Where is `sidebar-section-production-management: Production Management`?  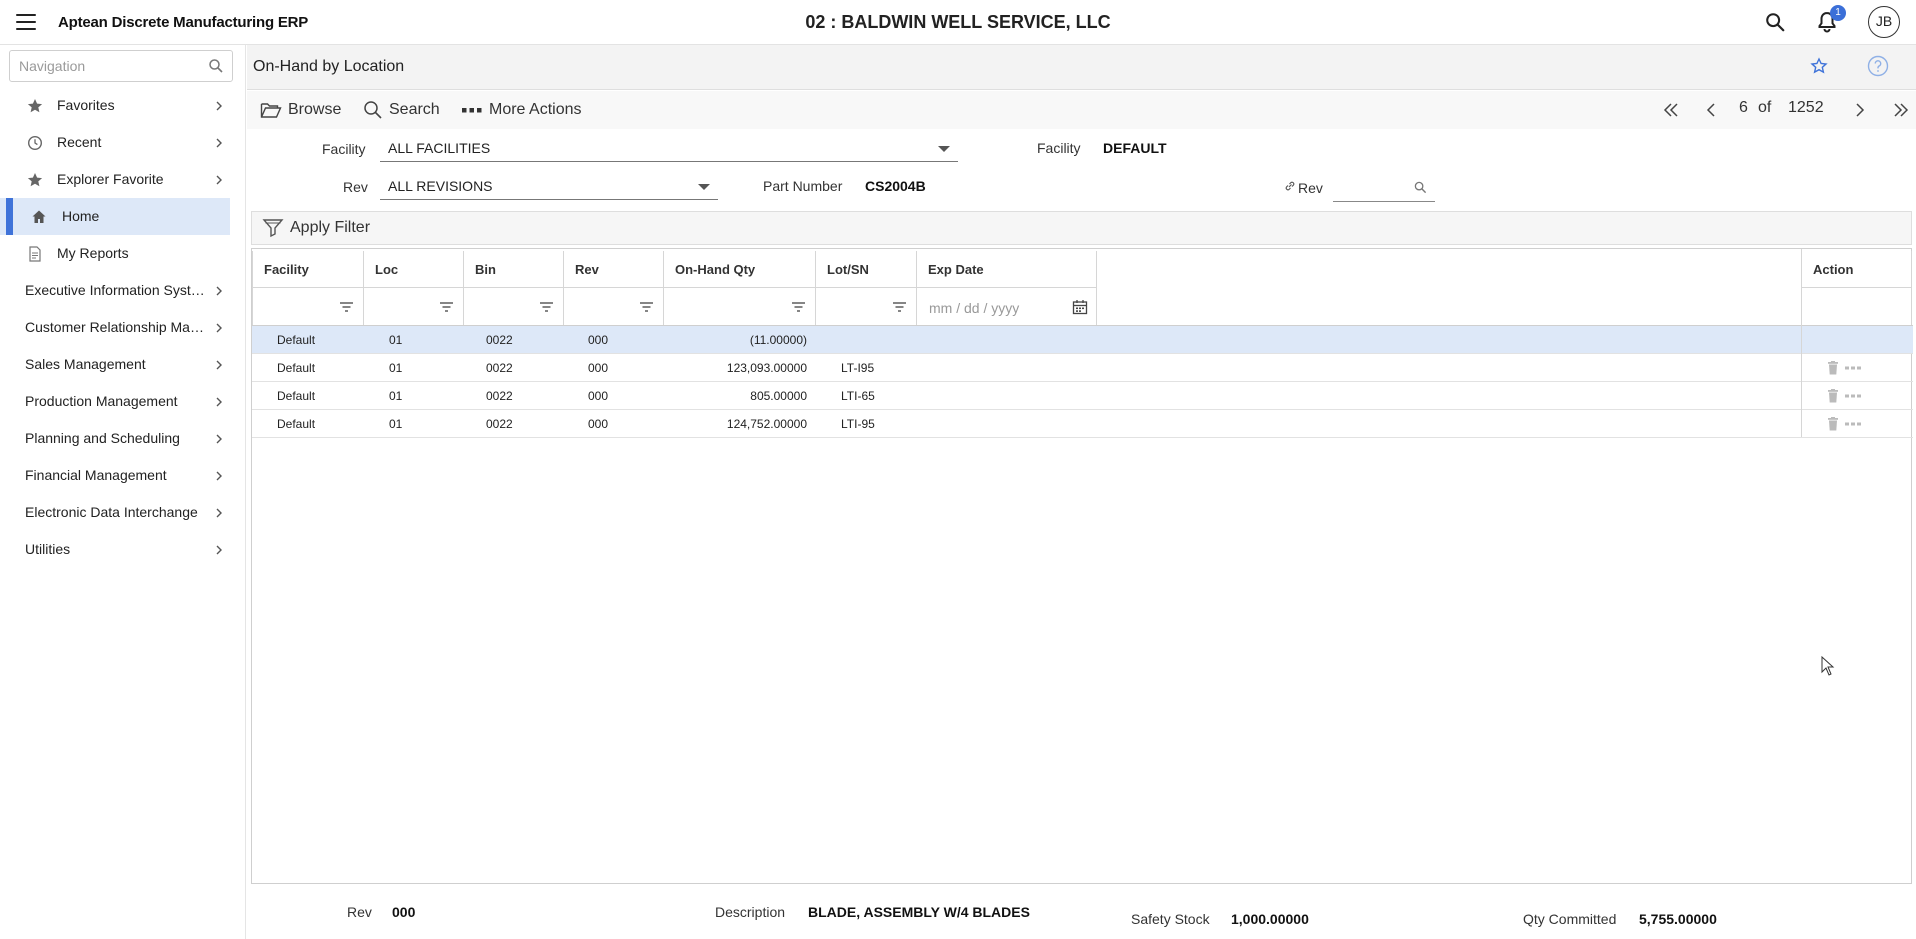
sidebar-section-production-management: Production Management is located at coordinates (115, 401).